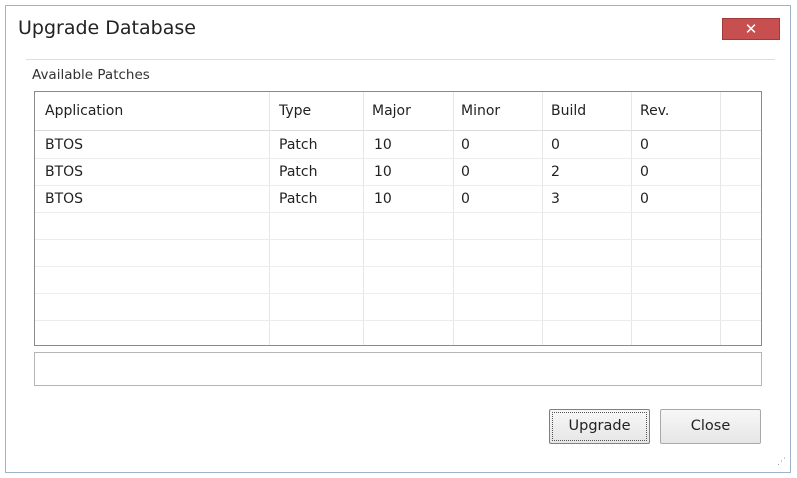 The image size is (797, 478). I want to click on column-header-build: Build, so click(568, 111).